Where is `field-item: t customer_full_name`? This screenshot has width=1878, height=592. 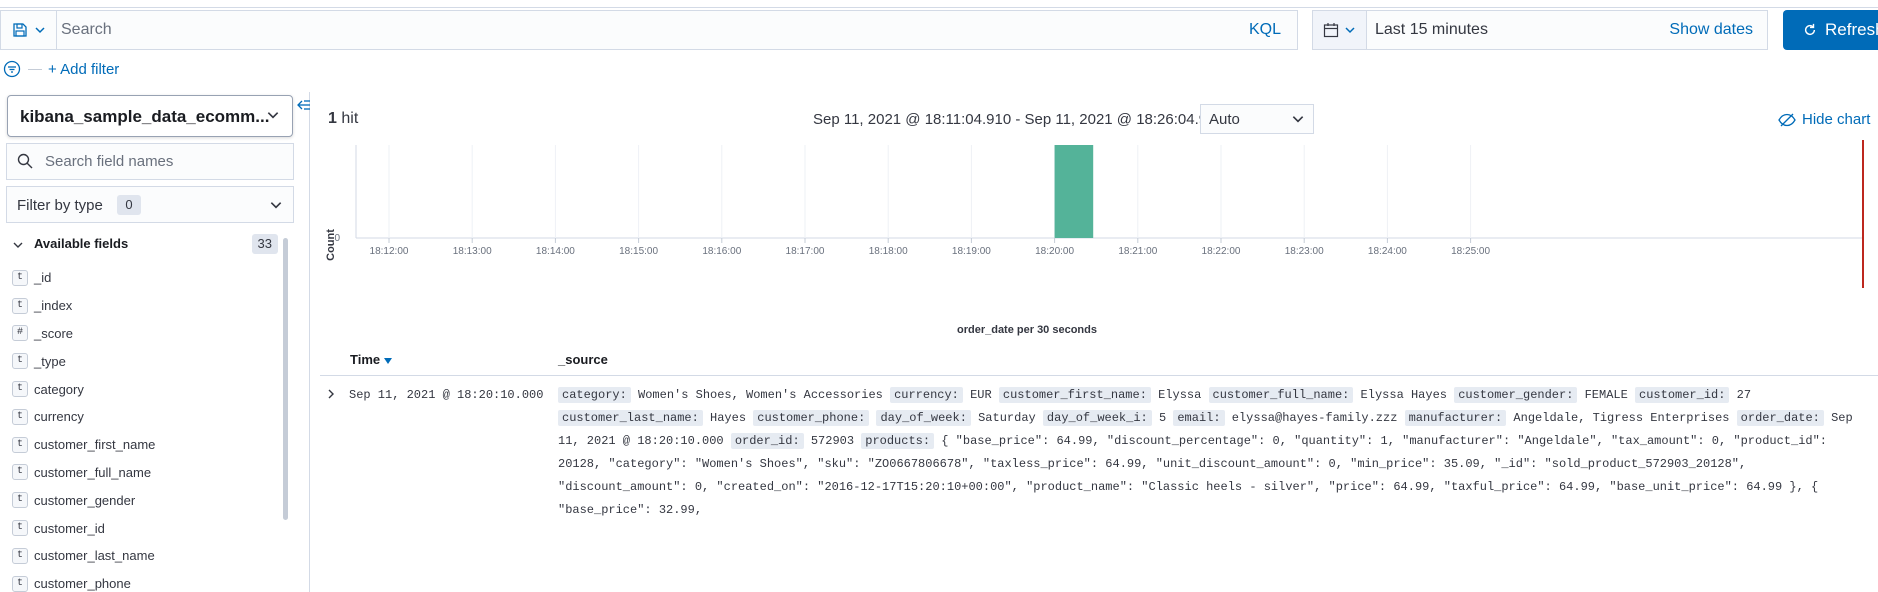
field-item: t customer_full_name is located at coordinates (142, 473).